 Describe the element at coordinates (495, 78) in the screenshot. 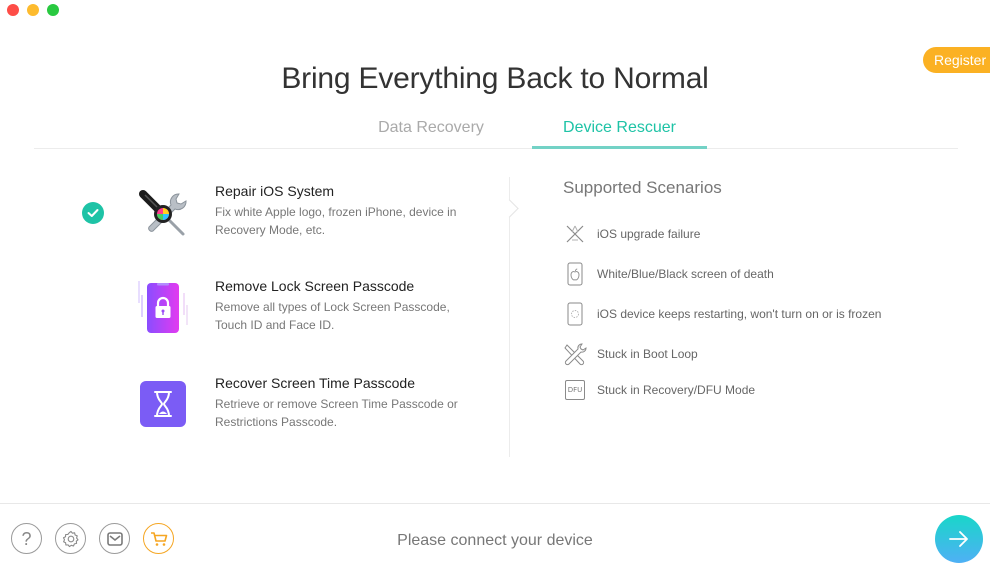

I see `page-title: Bring Everything Back to Normal` at that location.